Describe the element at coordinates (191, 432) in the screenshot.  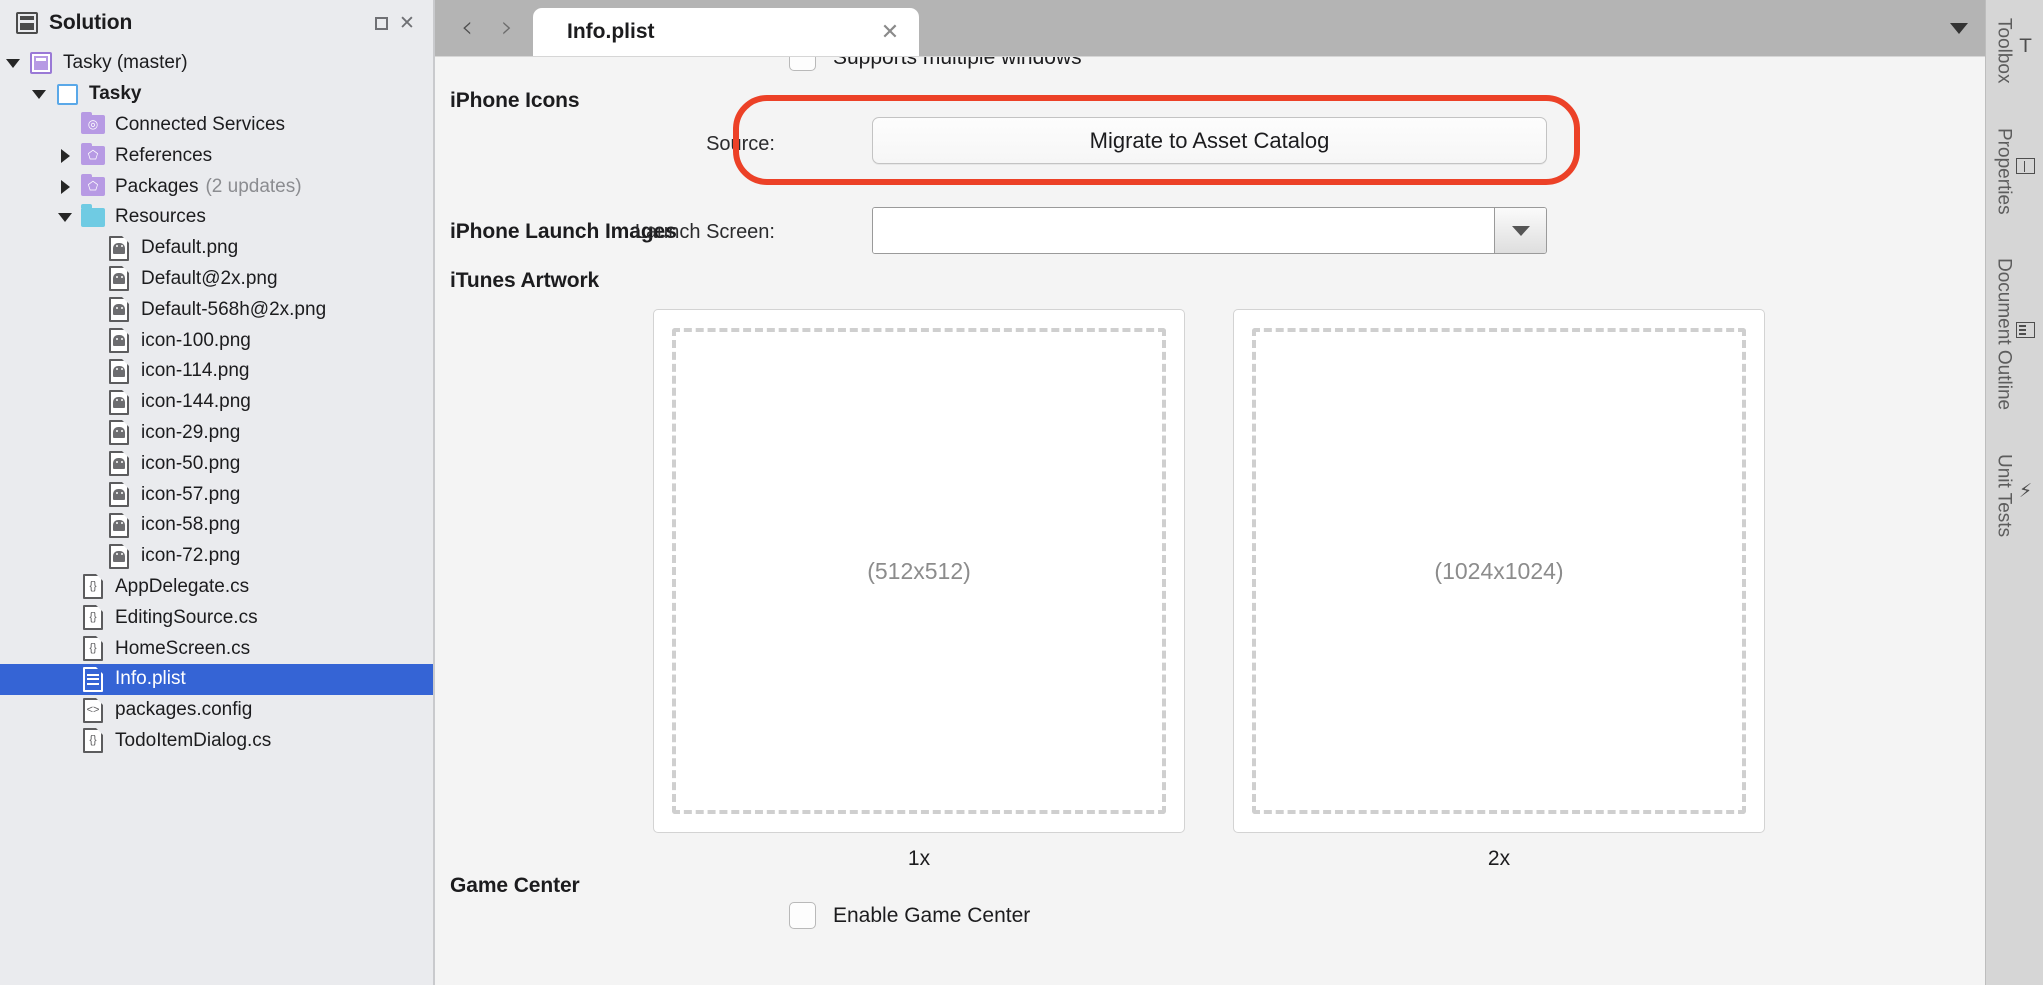
I see `tree-item-label: icon-29.png` at that location.